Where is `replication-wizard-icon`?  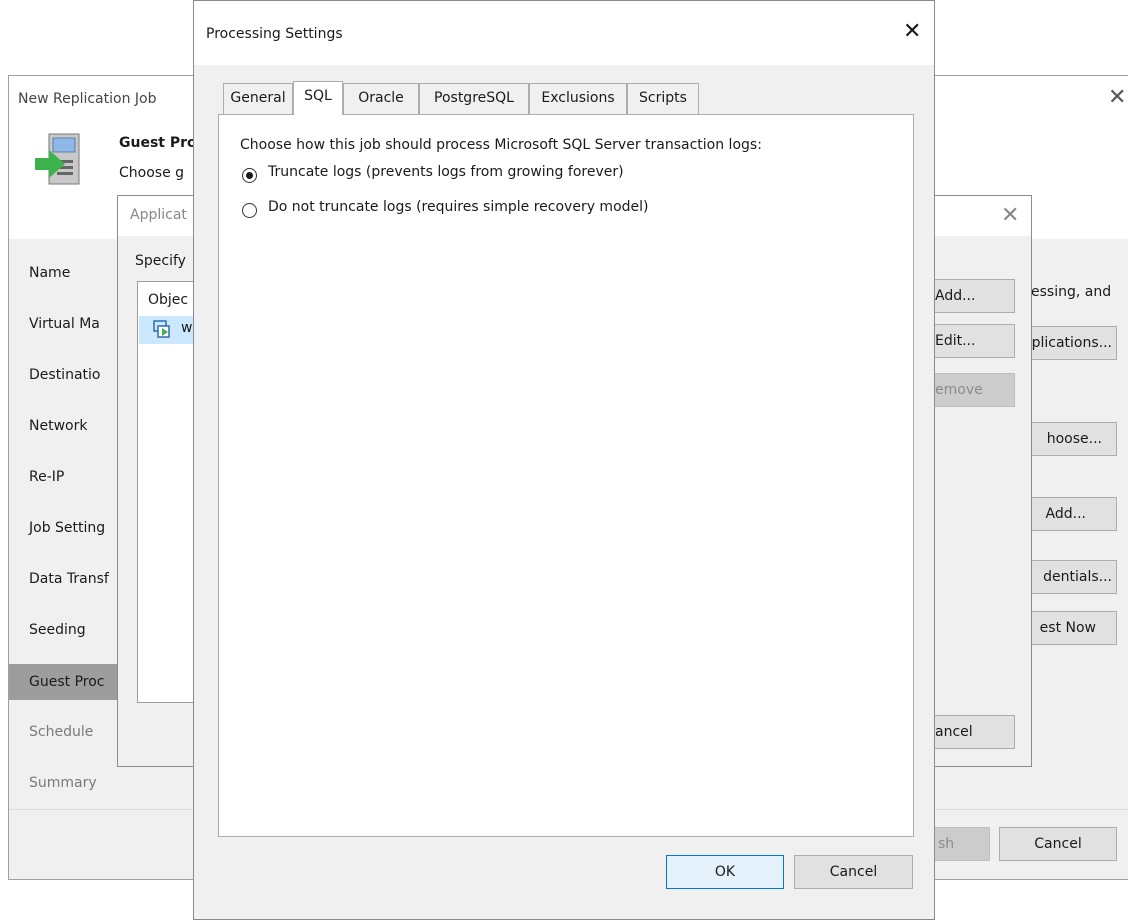
replication-wizard-icon is located at coordinates (63, 160).